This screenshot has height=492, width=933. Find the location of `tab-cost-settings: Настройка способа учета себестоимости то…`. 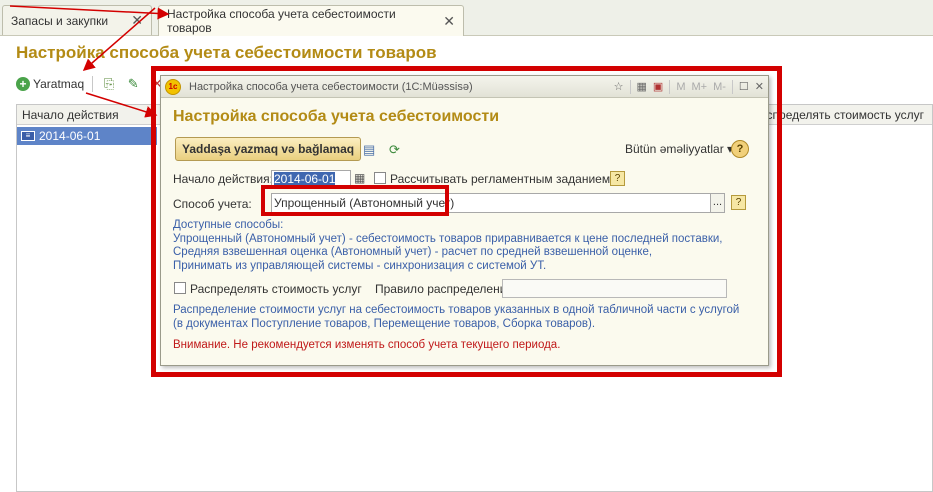

tab-cost-settings: Настройка способа учета себестоимости то… is located at coordinates (311, 20).